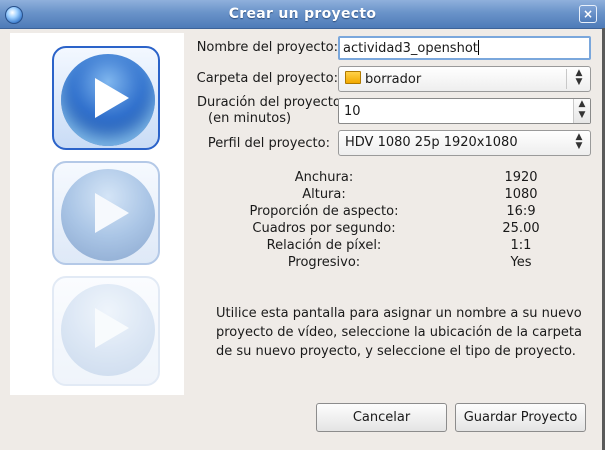 Image resolution: width=605 pixels, height=450 pixels. Describe the element at coordinates (520, 417) in the screenshot. I see `save-project-button: Guardar Proyecto` at that location.